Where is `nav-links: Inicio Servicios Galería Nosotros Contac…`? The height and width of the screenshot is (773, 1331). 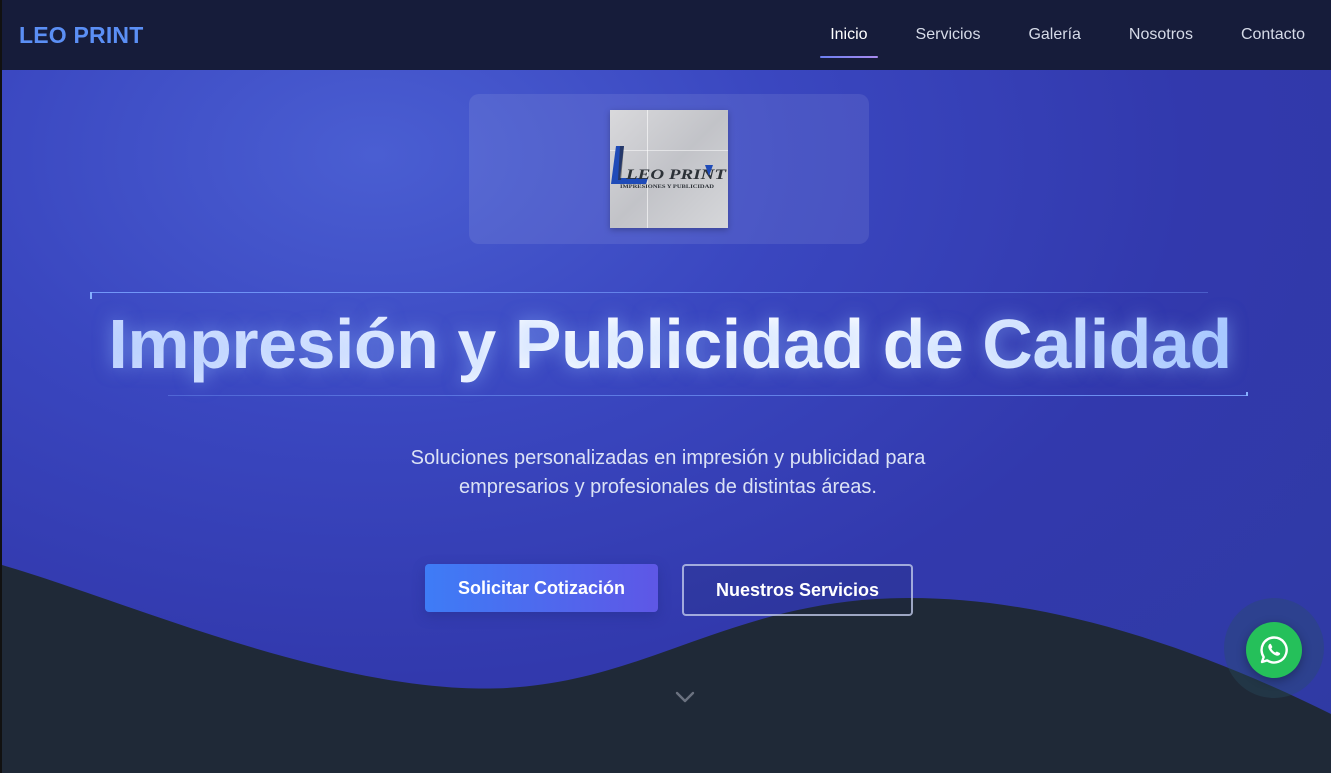
nav-links: Inicio Servicios Galería Nosotros Contac… is located at coordinates (1043, 35).